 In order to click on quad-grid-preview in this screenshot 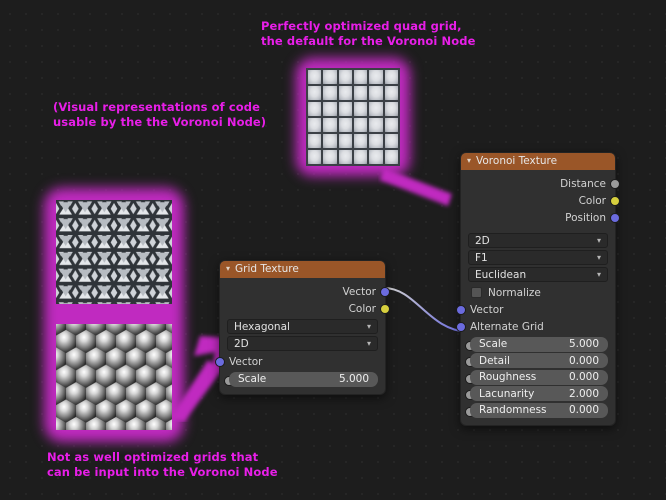, I will do `click(353, 117)`.